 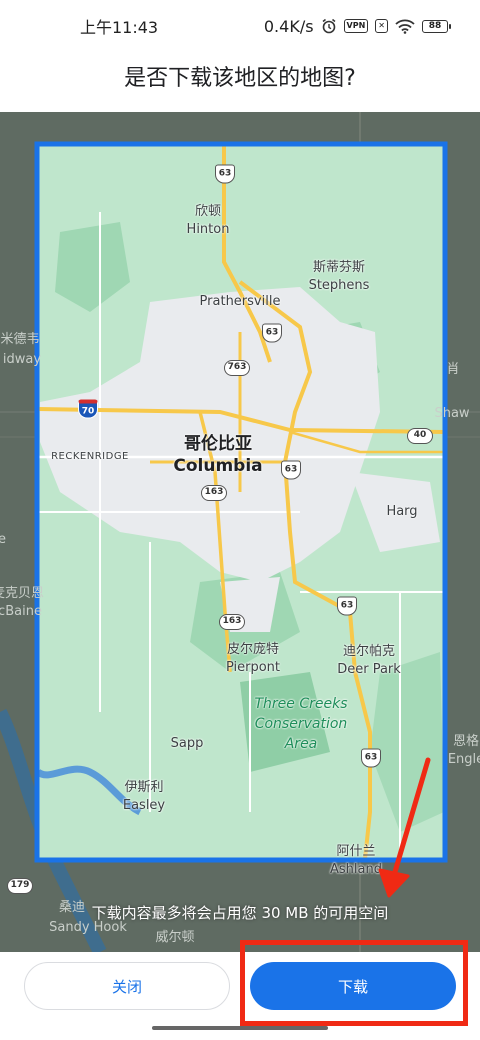 What do you see at coordinates (22, 359) in the screenshot?
I see `midway-label: idway` at bounding box center [22, 359].